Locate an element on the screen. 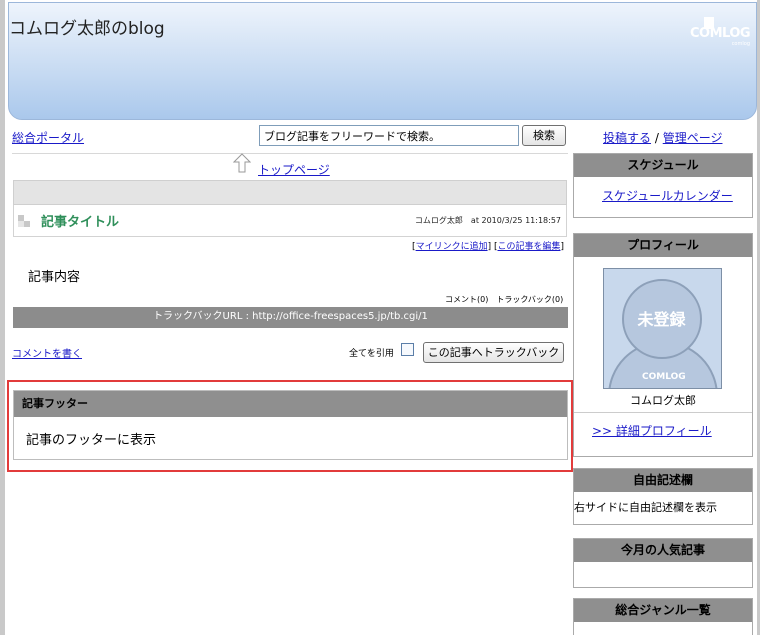  logo-text: COMLOG is located at coordinates (720, 33).